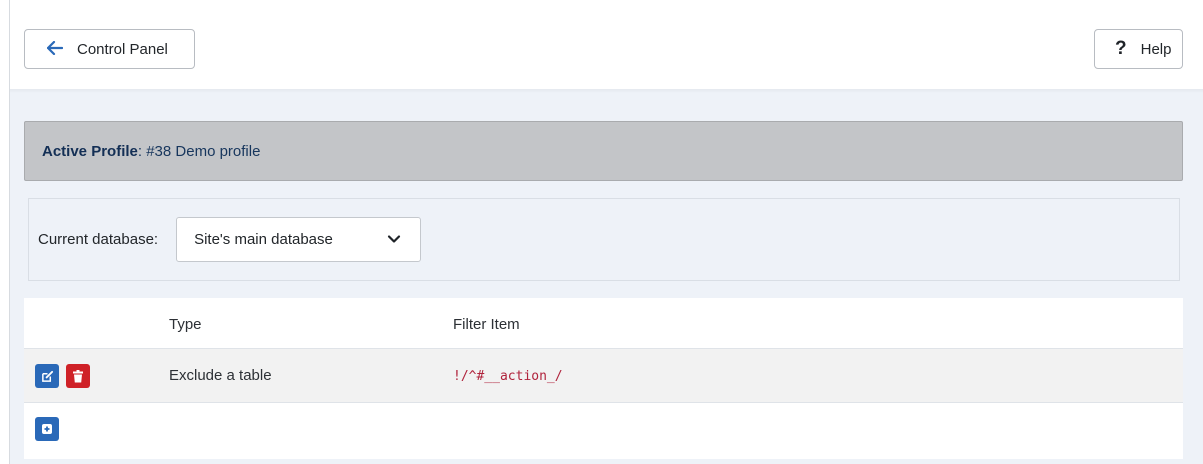 The width and height of the screenshot is (1203, 464). I want to click on table-row: Exclude a table !/^#__action_/, so click(603, 376).